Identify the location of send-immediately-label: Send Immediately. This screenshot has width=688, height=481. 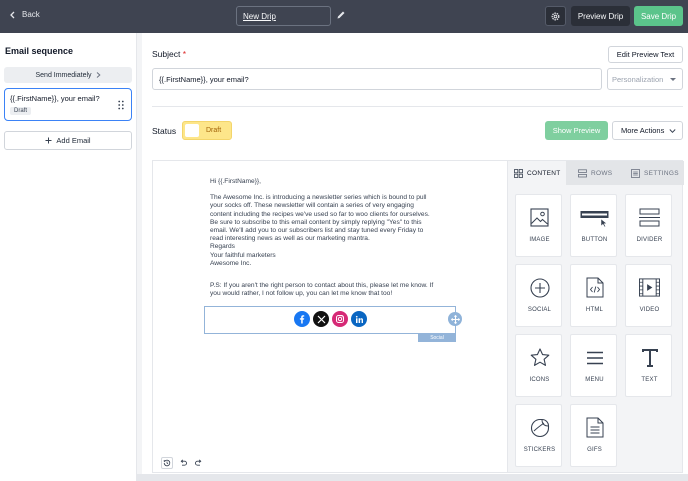
(63, 75).